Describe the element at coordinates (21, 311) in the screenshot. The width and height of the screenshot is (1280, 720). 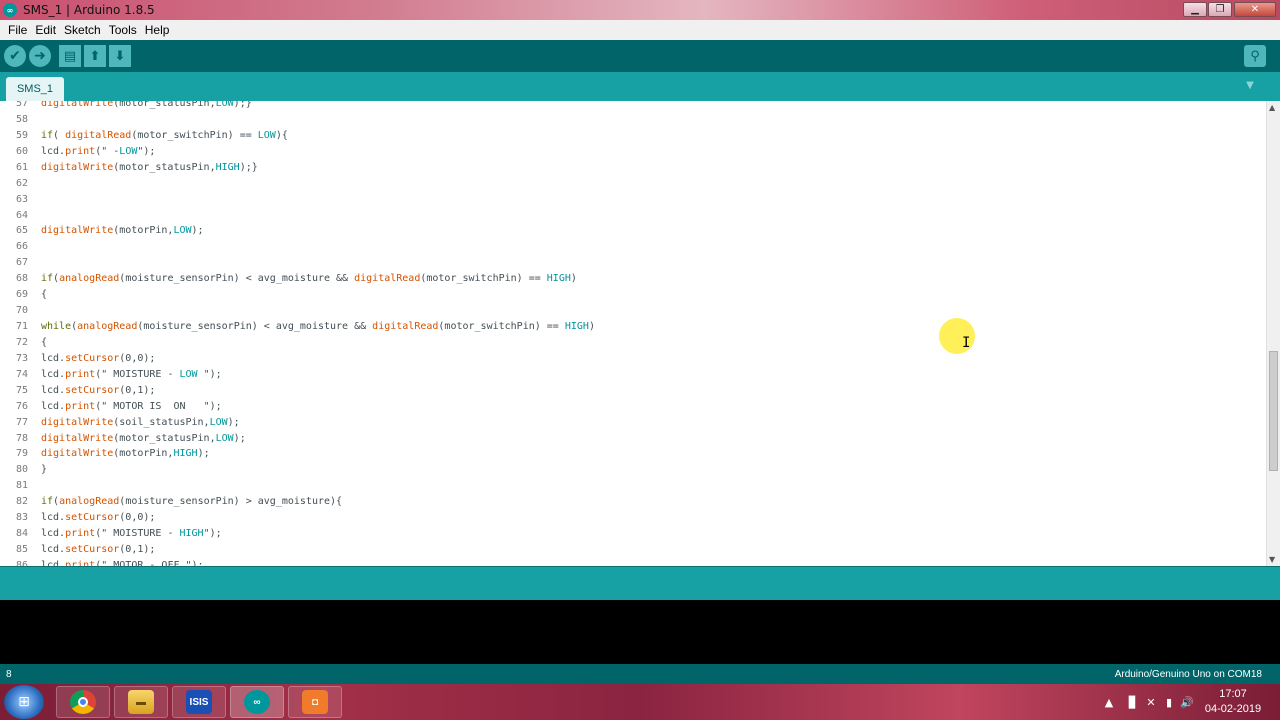
I see `line-number: 70` at that location.